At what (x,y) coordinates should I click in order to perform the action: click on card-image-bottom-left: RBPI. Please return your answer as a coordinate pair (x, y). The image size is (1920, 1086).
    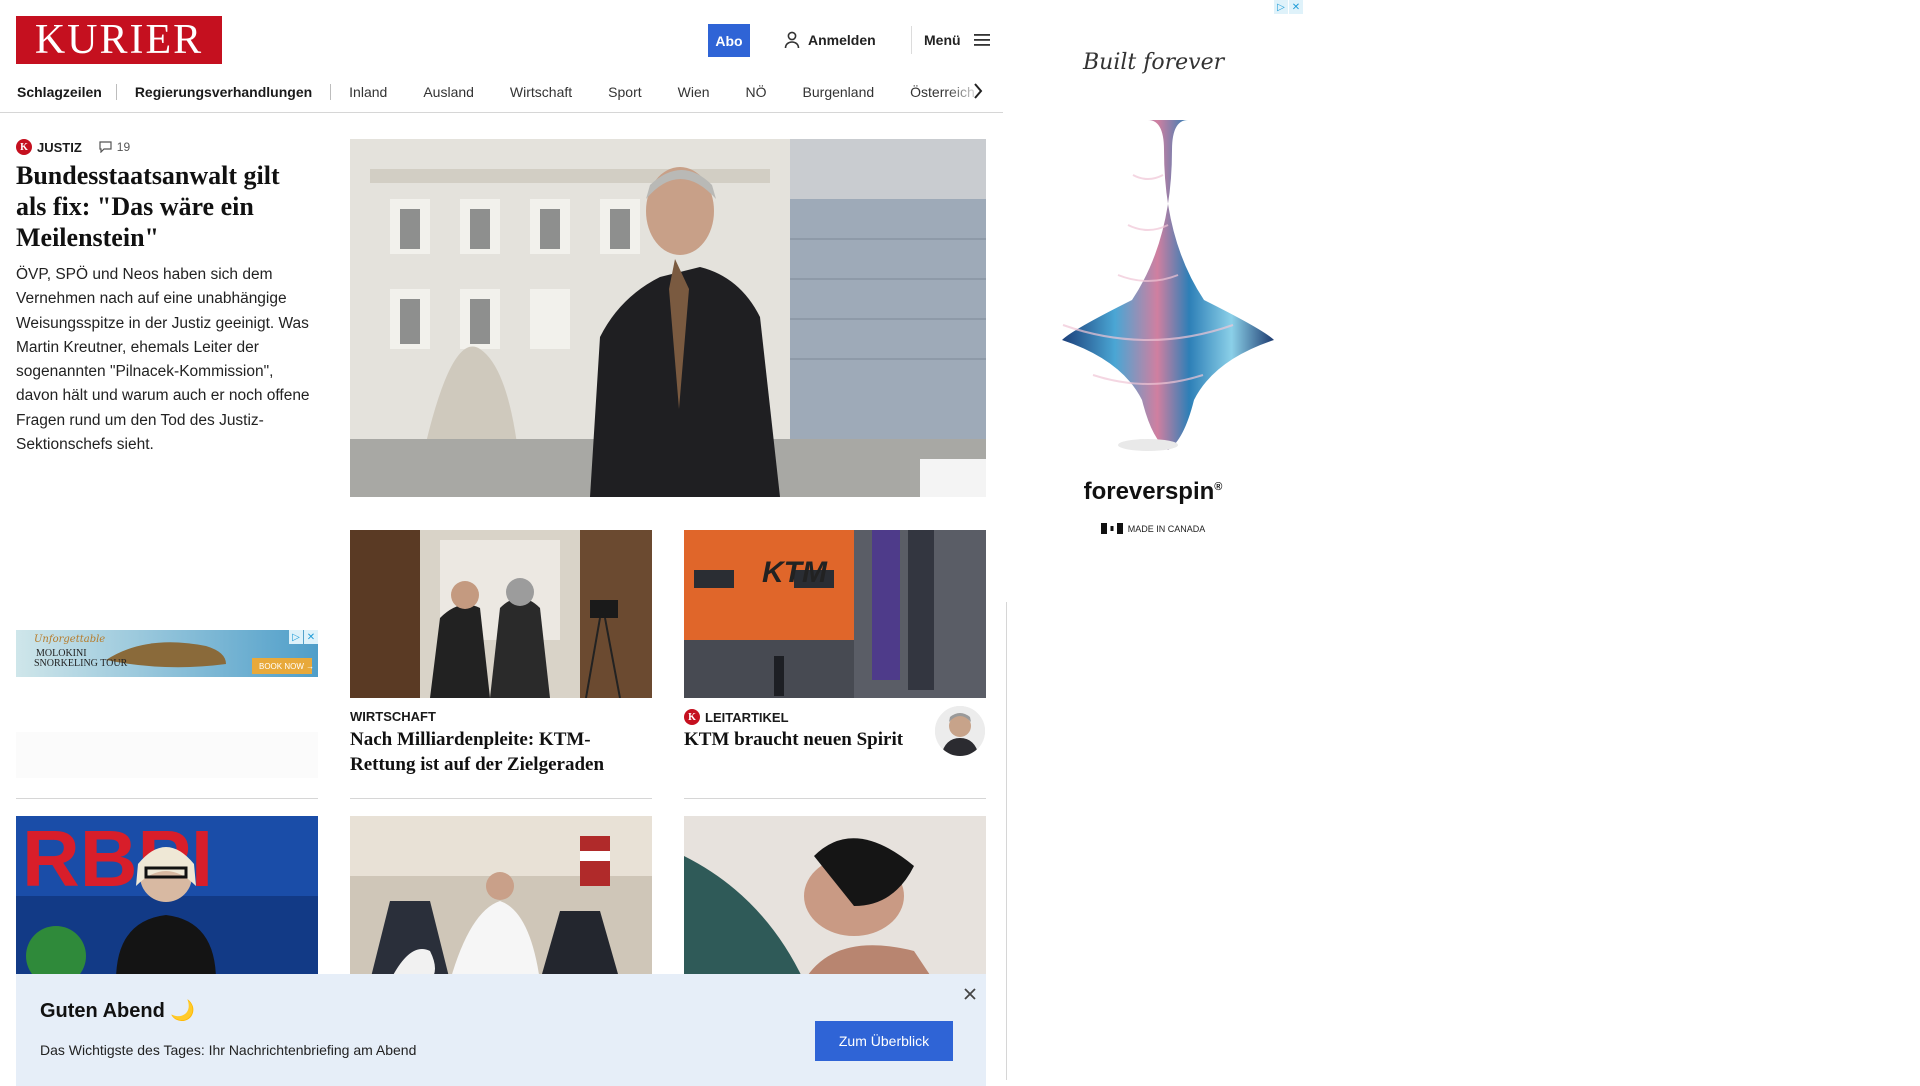
    Looking at the image, I should click on (167, 898).